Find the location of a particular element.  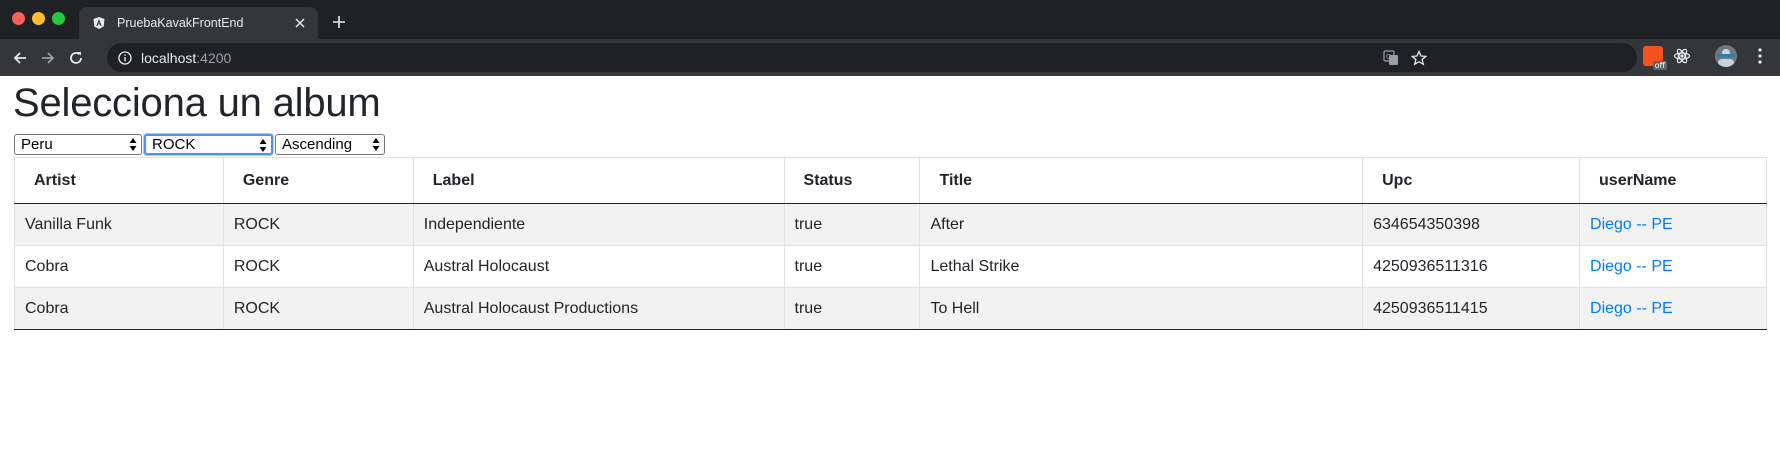

cell-upc: 4250936511415 is located at coordinates (1471, 308).